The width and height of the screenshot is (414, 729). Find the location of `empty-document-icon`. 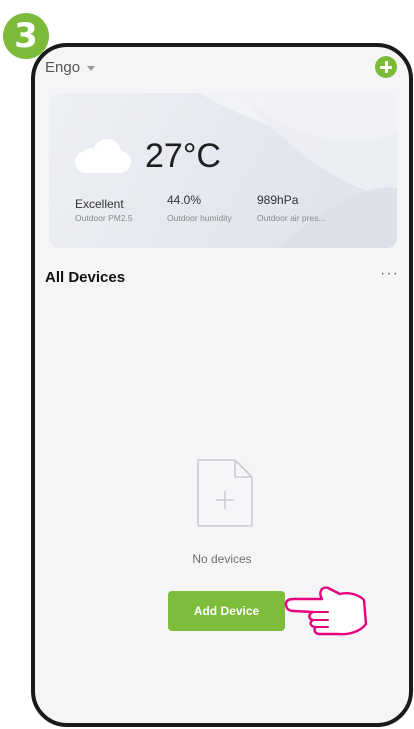

empty-document-icon is located at coordinates (225, 493).